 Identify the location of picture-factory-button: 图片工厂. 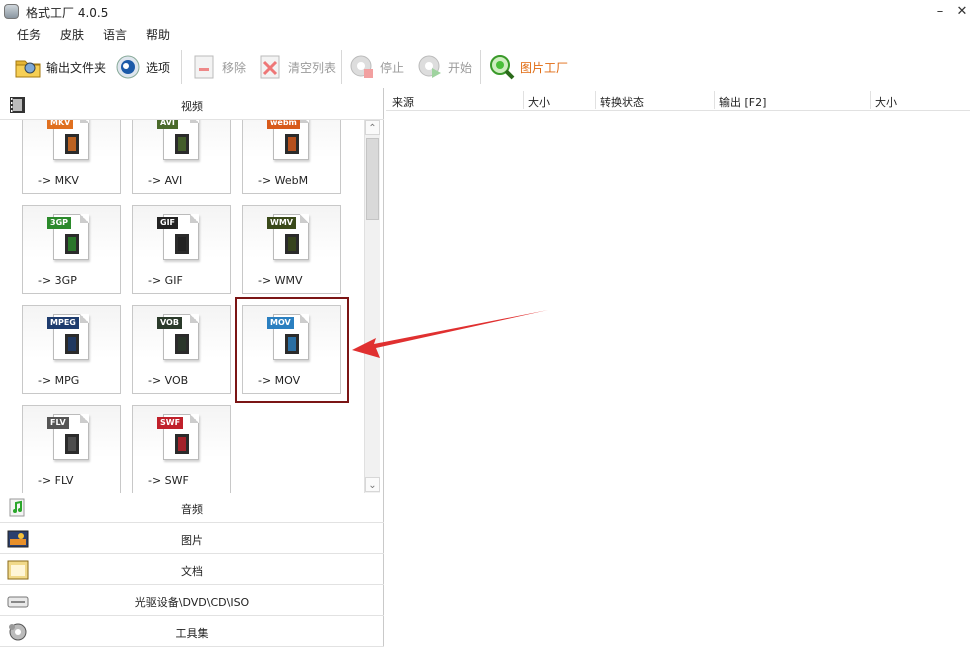
(528, 67).